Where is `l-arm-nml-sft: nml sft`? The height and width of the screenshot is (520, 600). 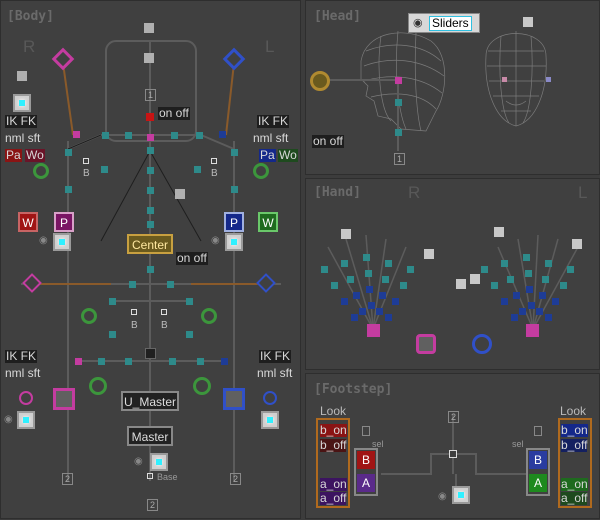
l-arm-nml-sft: nml sft is located at coordinates (270, 138).